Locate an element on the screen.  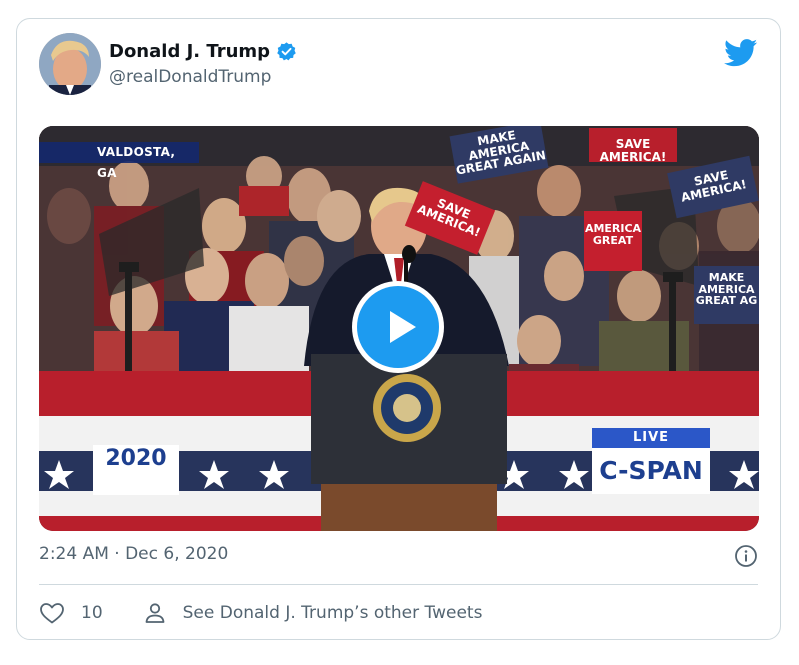
live-label: LIVE is located at coordinates (651, 438).